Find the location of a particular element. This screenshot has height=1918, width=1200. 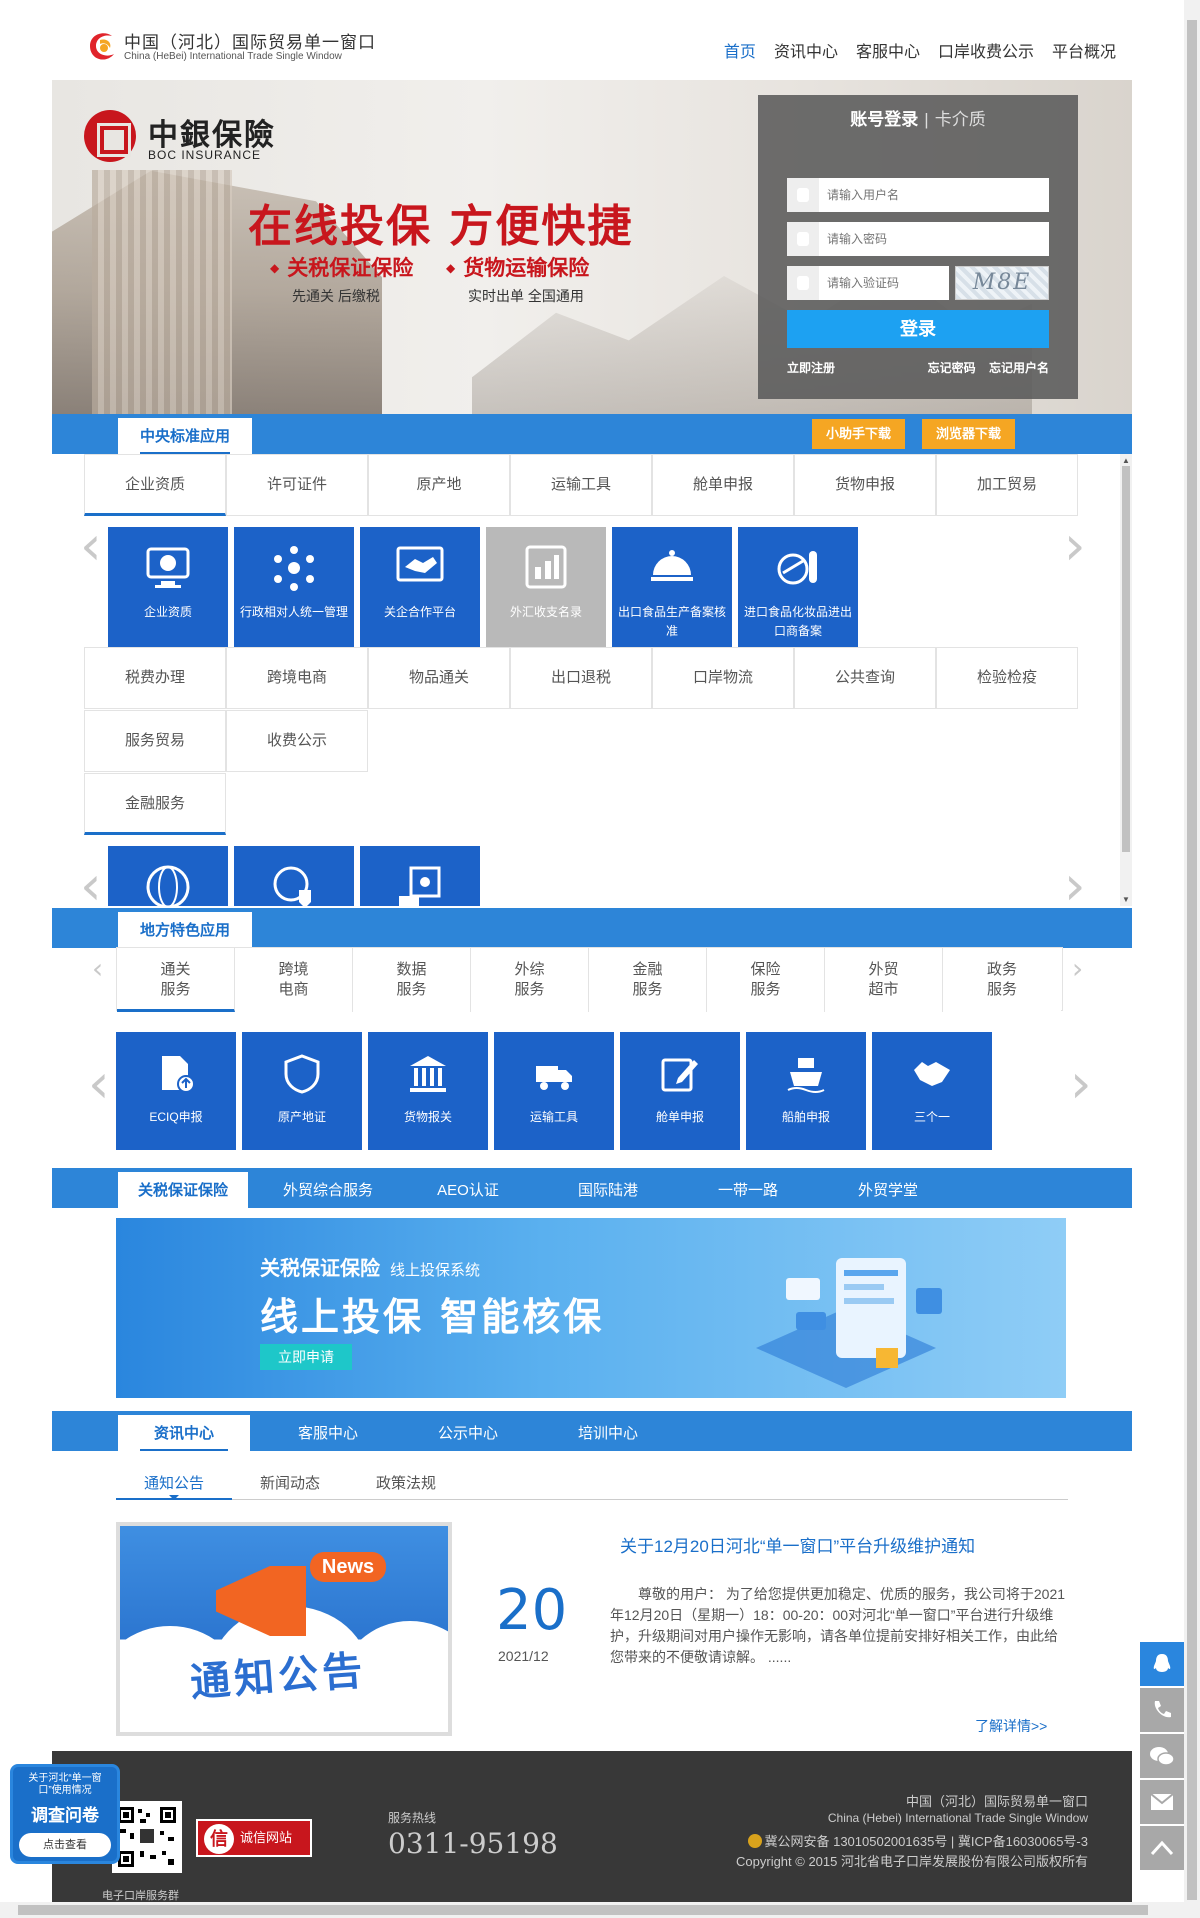

tab-service-center: 客服中心 is located at coordinates (328, 1433).